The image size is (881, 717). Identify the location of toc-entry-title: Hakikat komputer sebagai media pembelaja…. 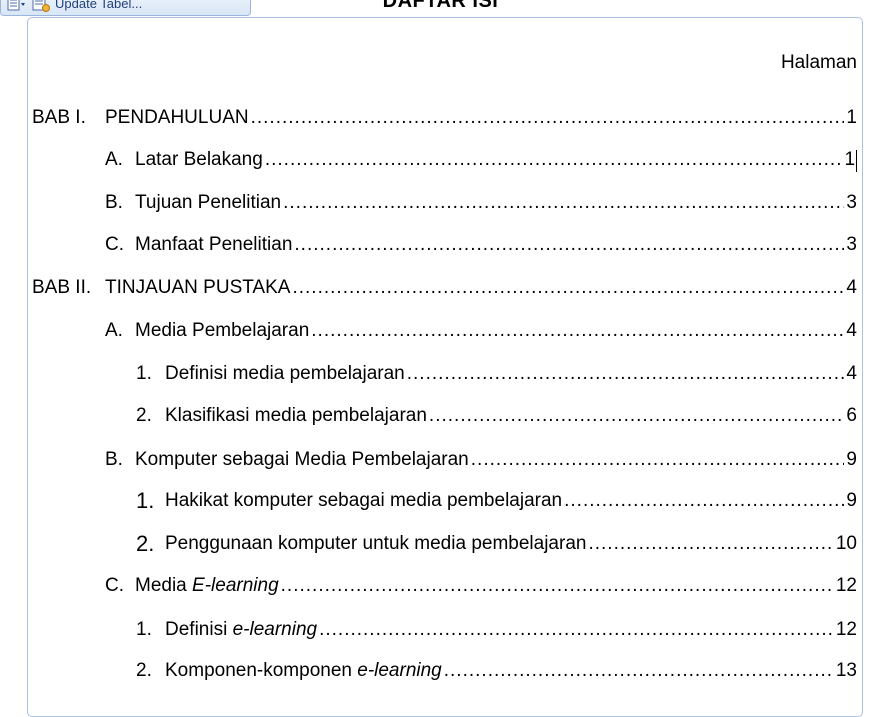
(364, 500).